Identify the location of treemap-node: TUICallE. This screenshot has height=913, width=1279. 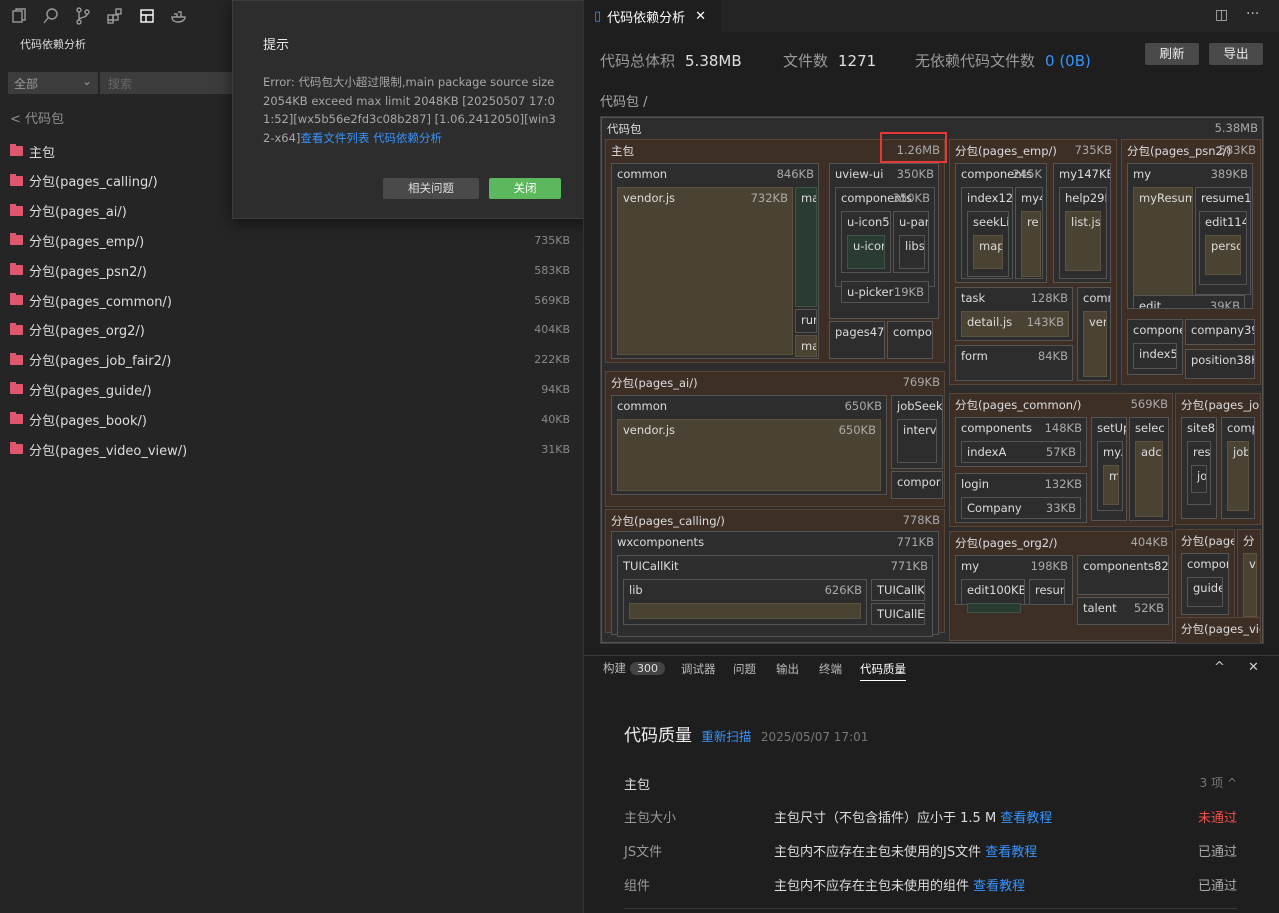
(898, 614).